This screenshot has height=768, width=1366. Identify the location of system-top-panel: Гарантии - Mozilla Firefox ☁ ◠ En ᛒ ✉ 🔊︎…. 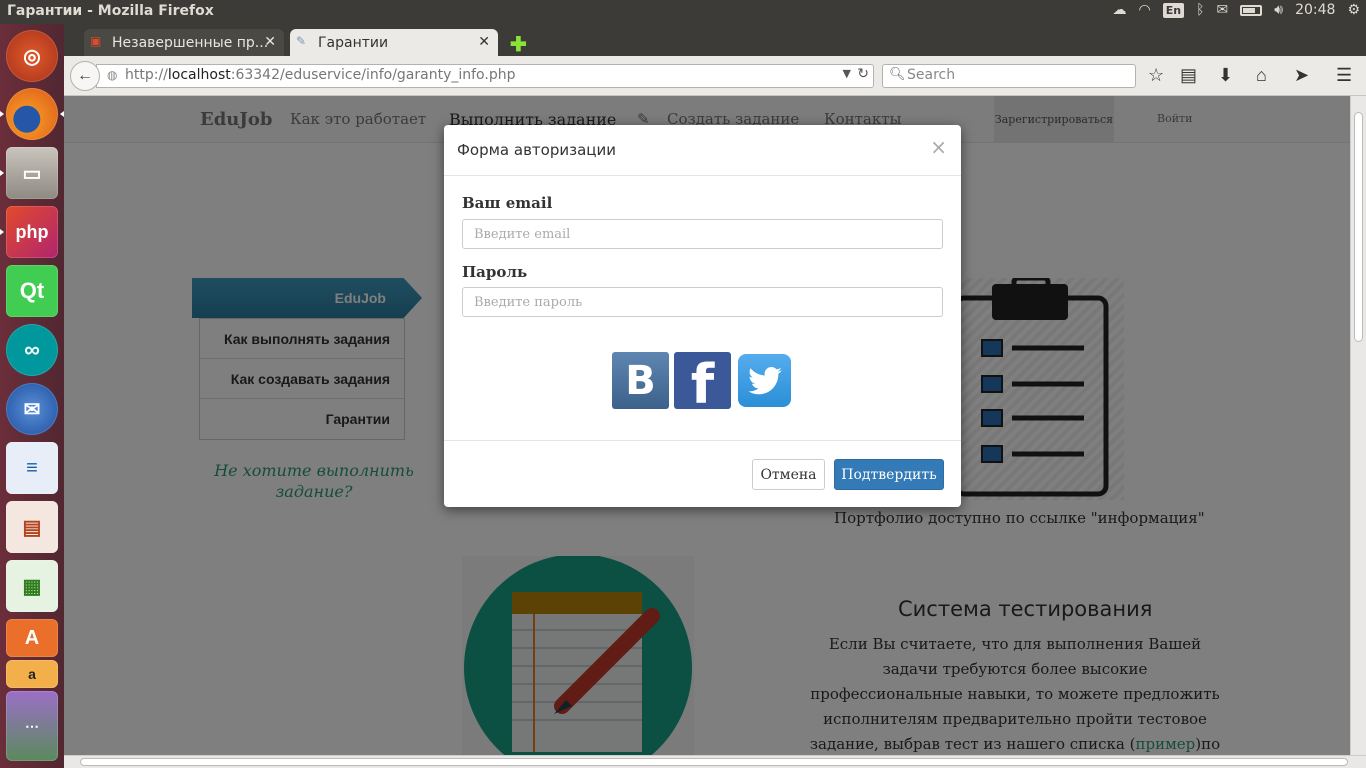
(683, 12).